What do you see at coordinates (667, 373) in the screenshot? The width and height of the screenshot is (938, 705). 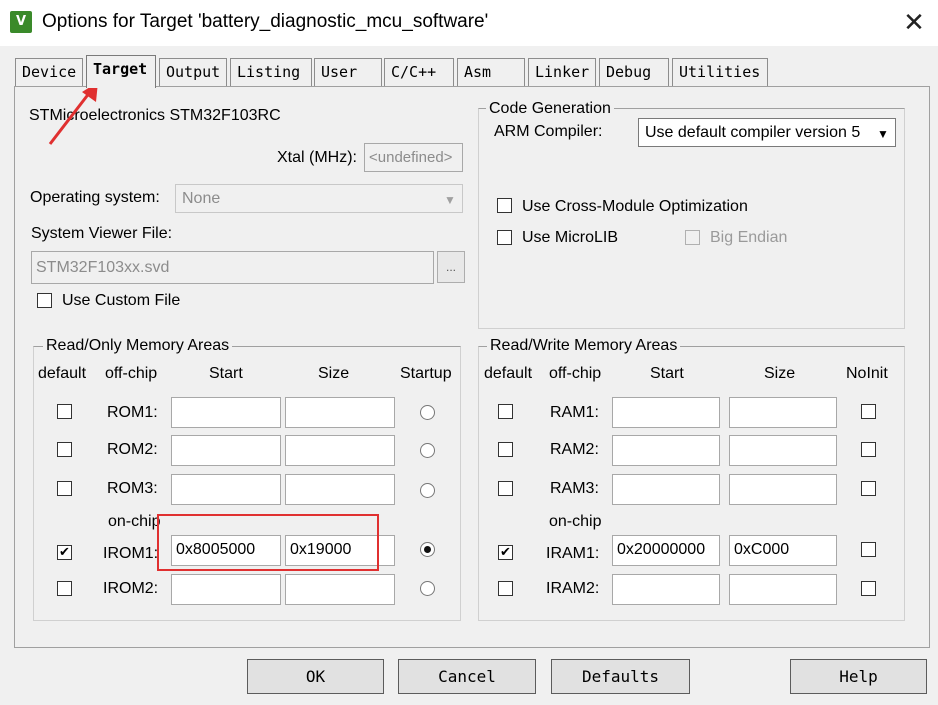 I see `rw-header-start: Start` at bounding box center [667, 373].